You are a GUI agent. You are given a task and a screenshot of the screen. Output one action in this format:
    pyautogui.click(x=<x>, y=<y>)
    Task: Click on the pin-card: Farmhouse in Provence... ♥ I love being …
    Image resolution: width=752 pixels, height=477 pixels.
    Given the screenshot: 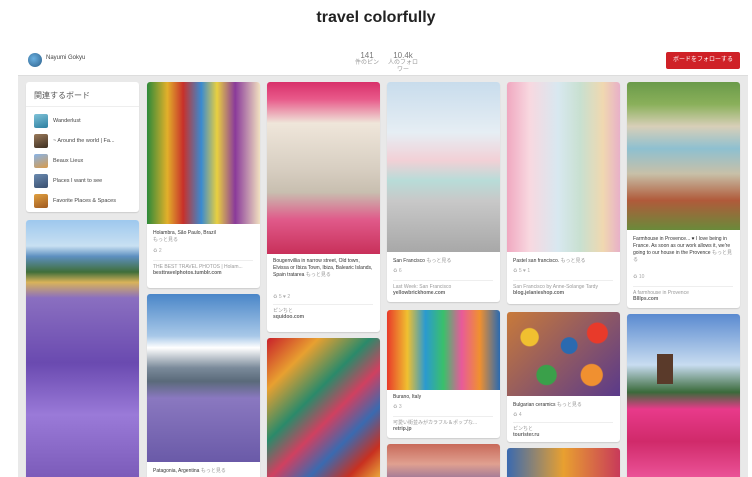 What is the action you would take?
    pyautogui.click(x=683, y=195)
    